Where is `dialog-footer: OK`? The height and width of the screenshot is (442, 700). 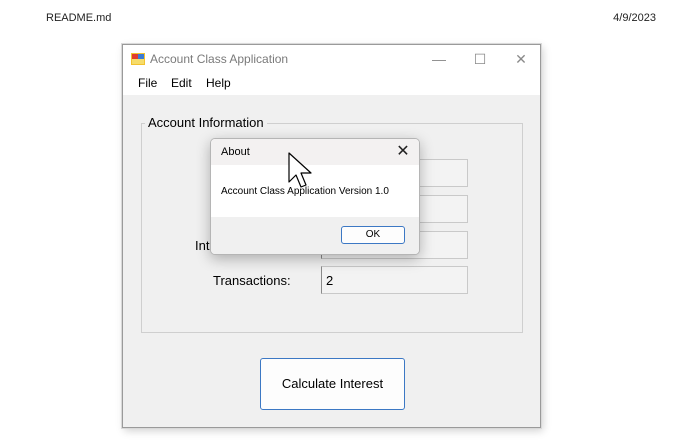 dialog-footer: OK is located at coordinates (315, 235).